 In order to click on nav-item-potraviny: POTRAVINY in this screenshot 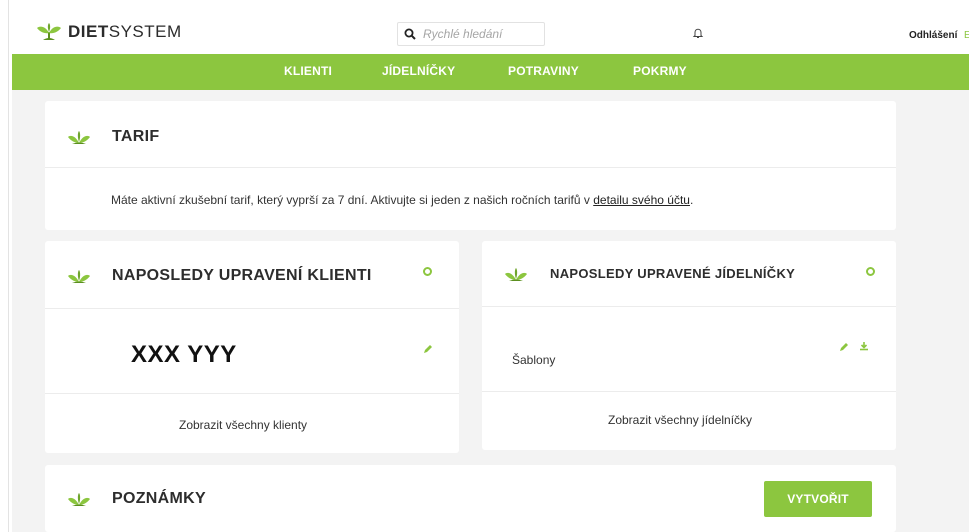, I will do `click(543, 71)`.